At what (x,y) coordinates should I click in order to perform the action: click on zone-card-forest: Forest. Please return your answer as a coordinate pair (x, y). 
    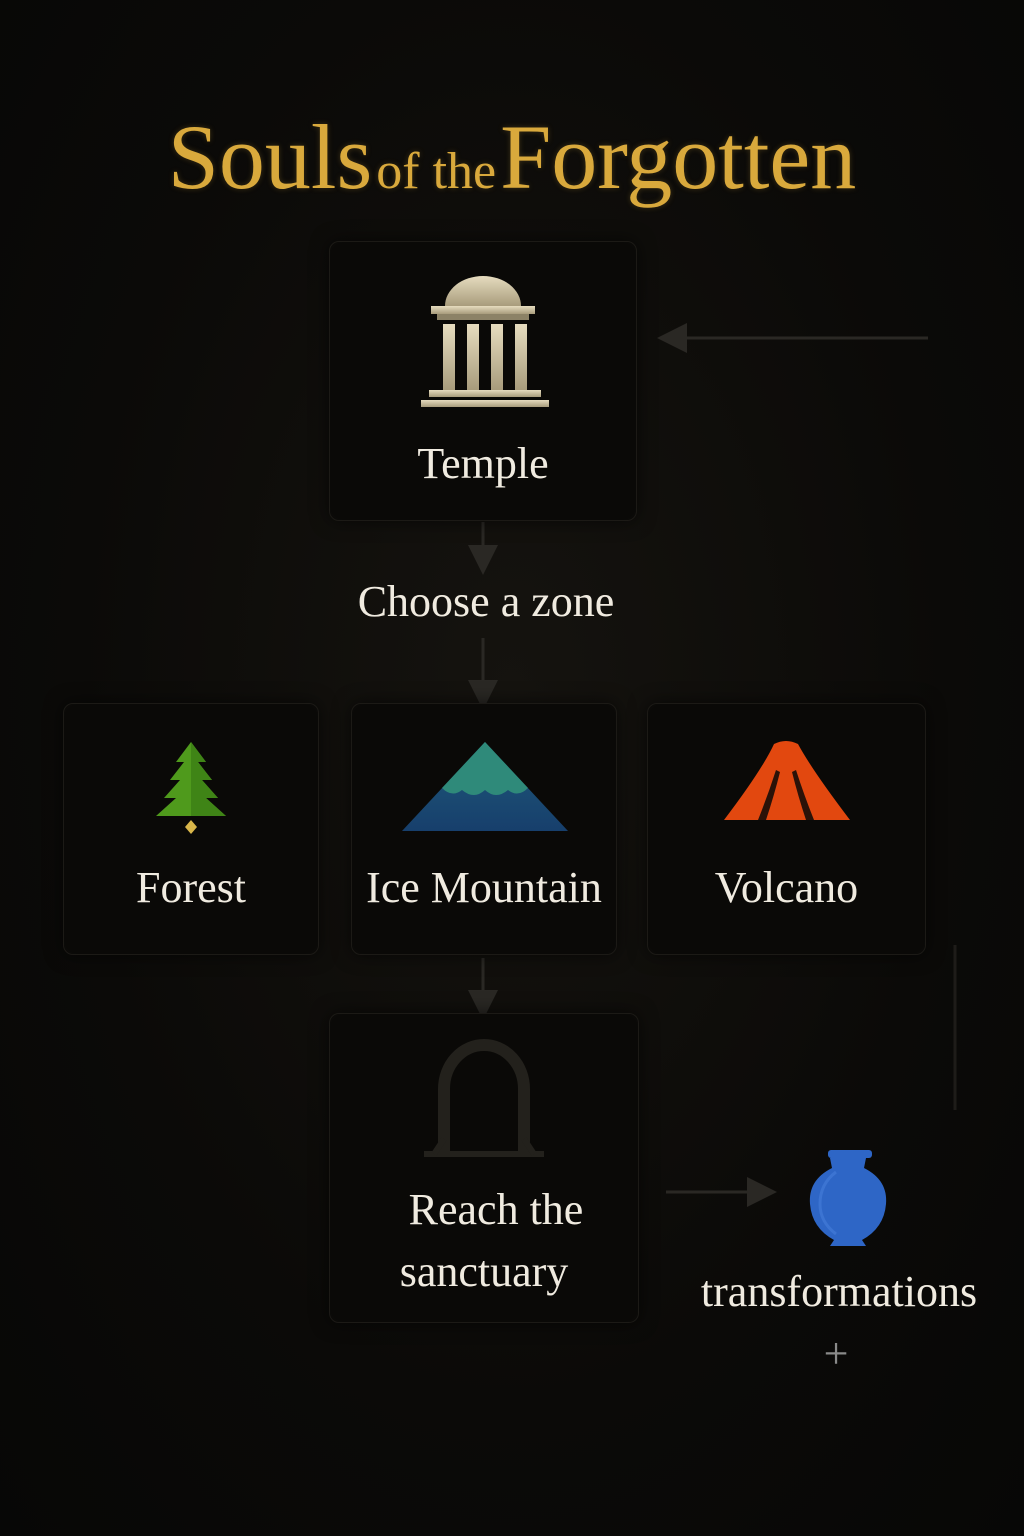
    Looking at the image, I should click on (191, 829).